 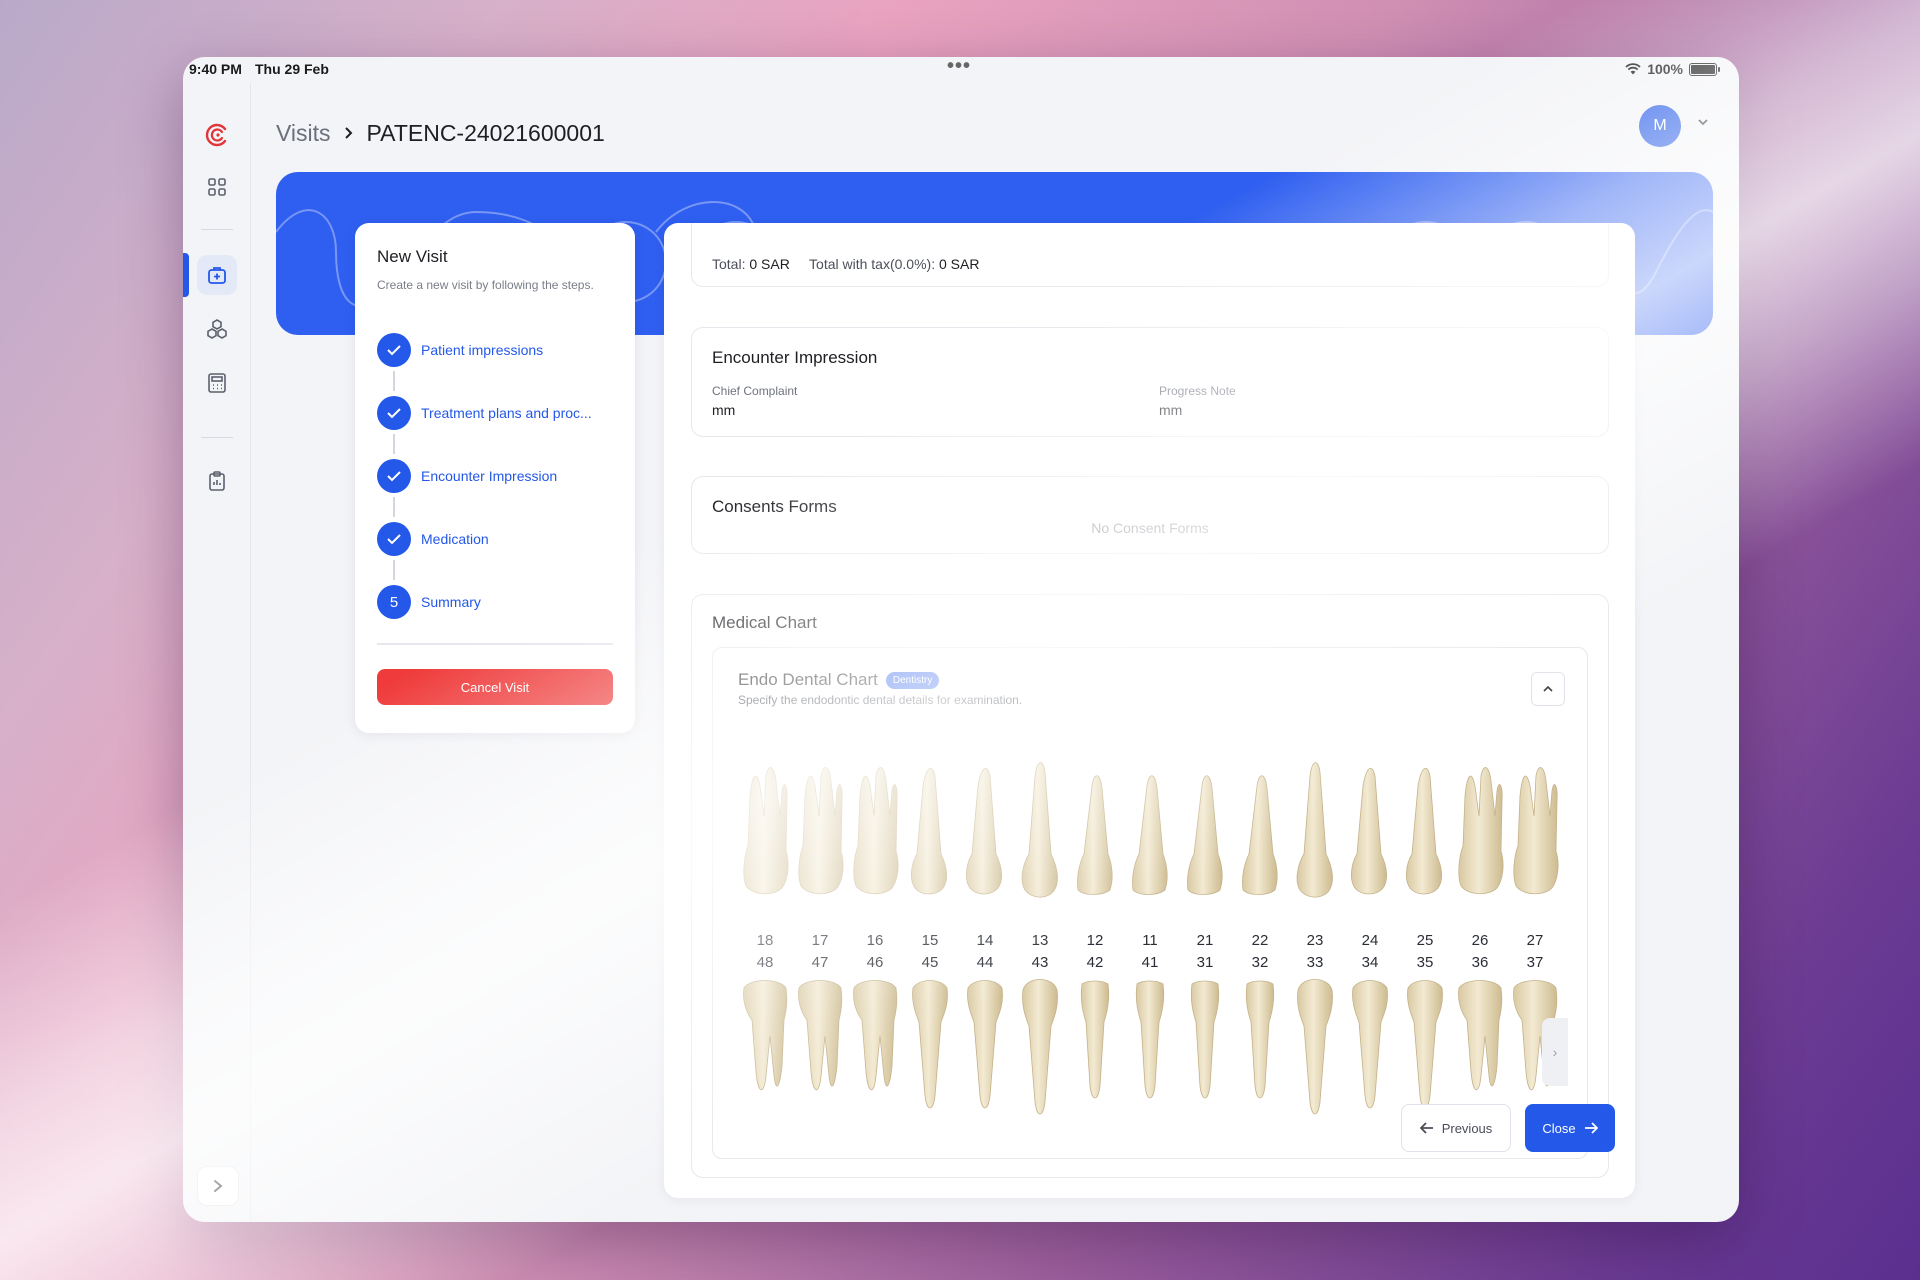 What do you see at coordinates (217, 481) in the screenshot?
I see `clipboard-icon` at bounding box center [217, 481].